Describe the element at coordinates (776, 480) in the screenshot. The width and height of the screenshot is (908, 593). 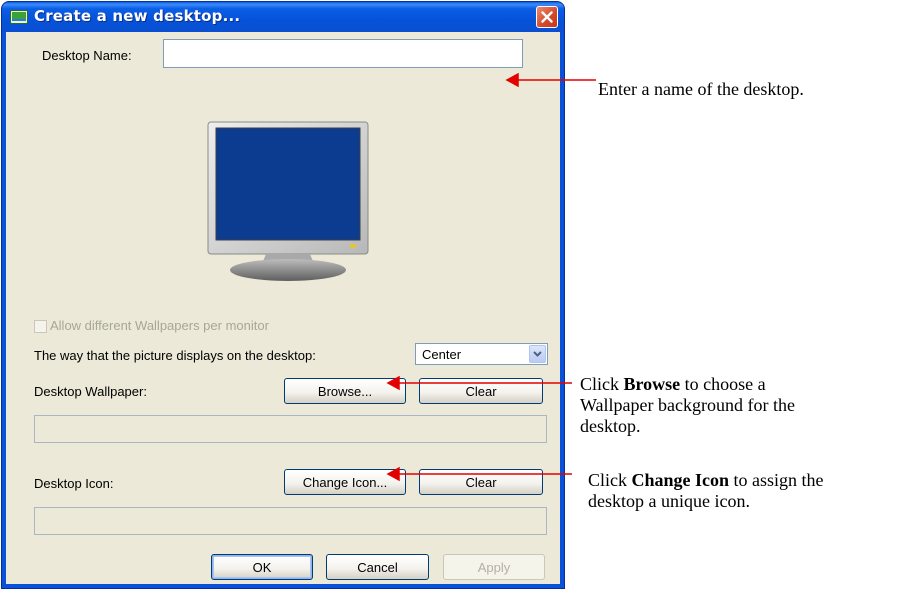
I see `annotation-icon-post: to assign the` at that location.